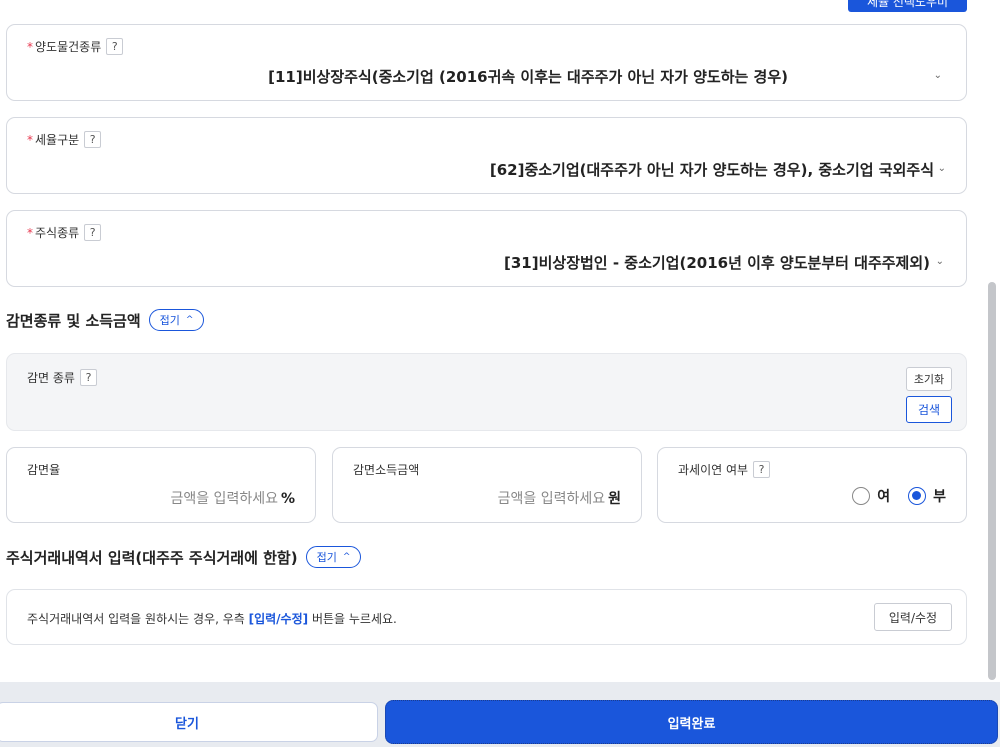 The width and height of the screenshot is (1000, 747). I want to click on transfer-type-label: * 양도물건종류 ?, so click(75, 46).